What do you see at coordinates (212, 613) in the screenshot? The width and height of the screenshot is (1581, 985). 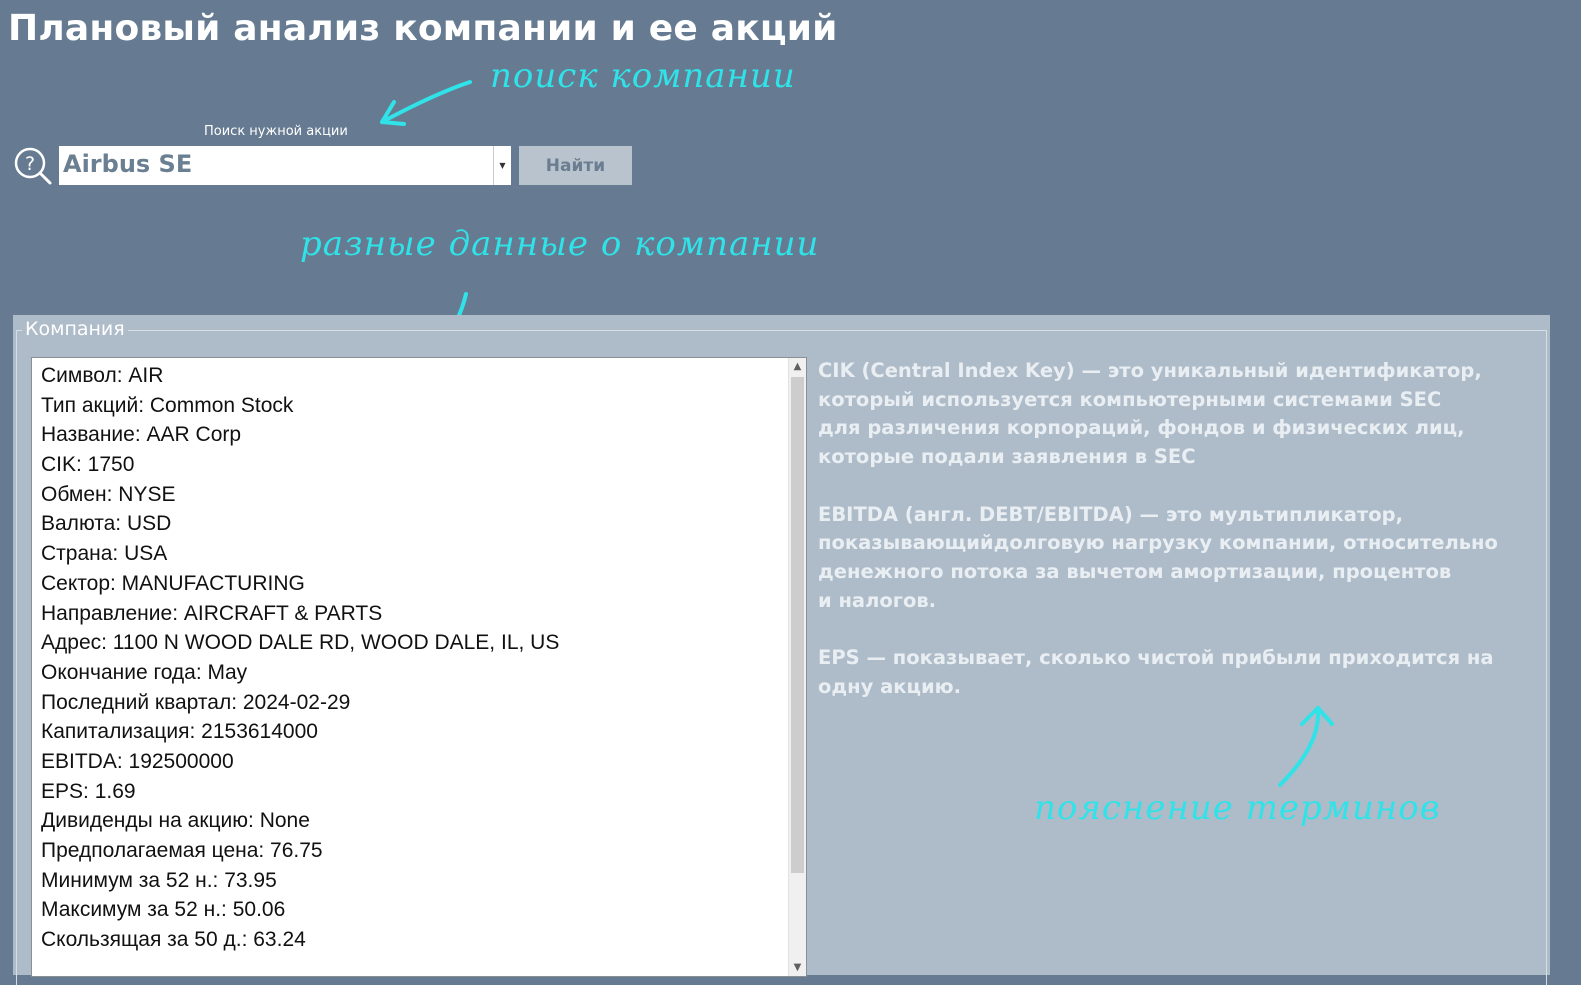 I see `list-item: Направление: AIRCRAFT & PARTS` at bounding box center [212, 613].